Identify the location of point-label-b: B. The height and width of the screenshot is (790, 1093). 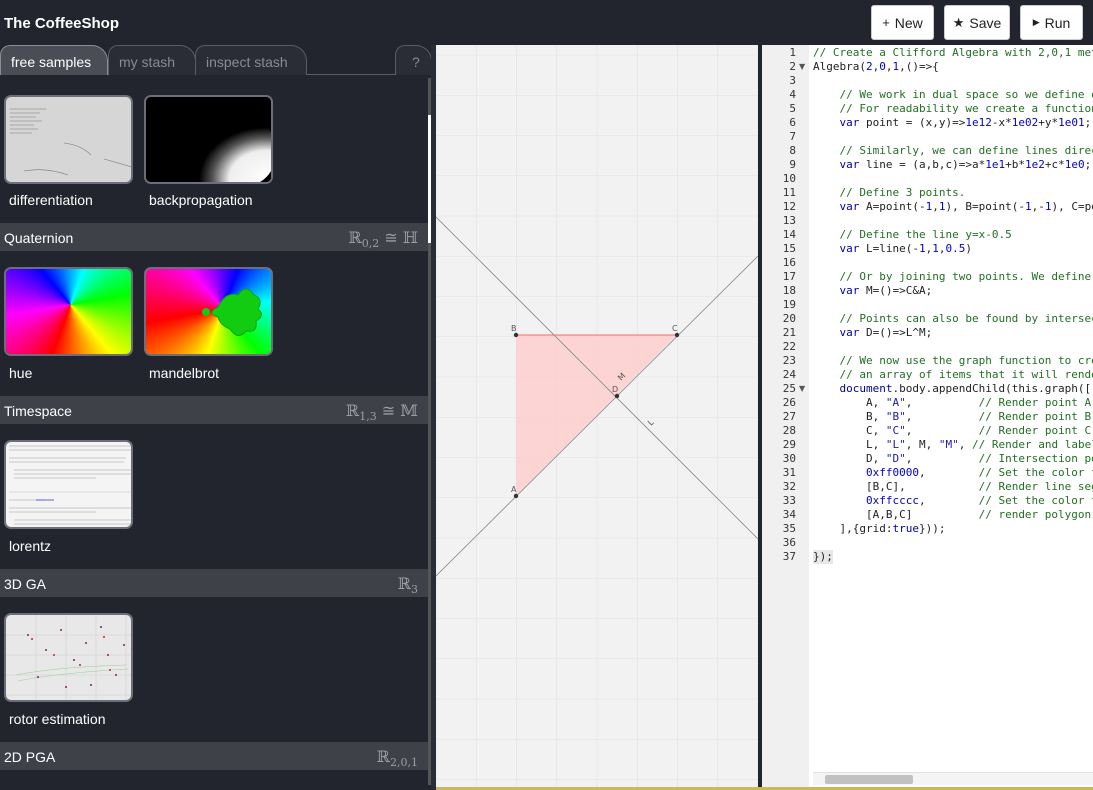
(514, 328).